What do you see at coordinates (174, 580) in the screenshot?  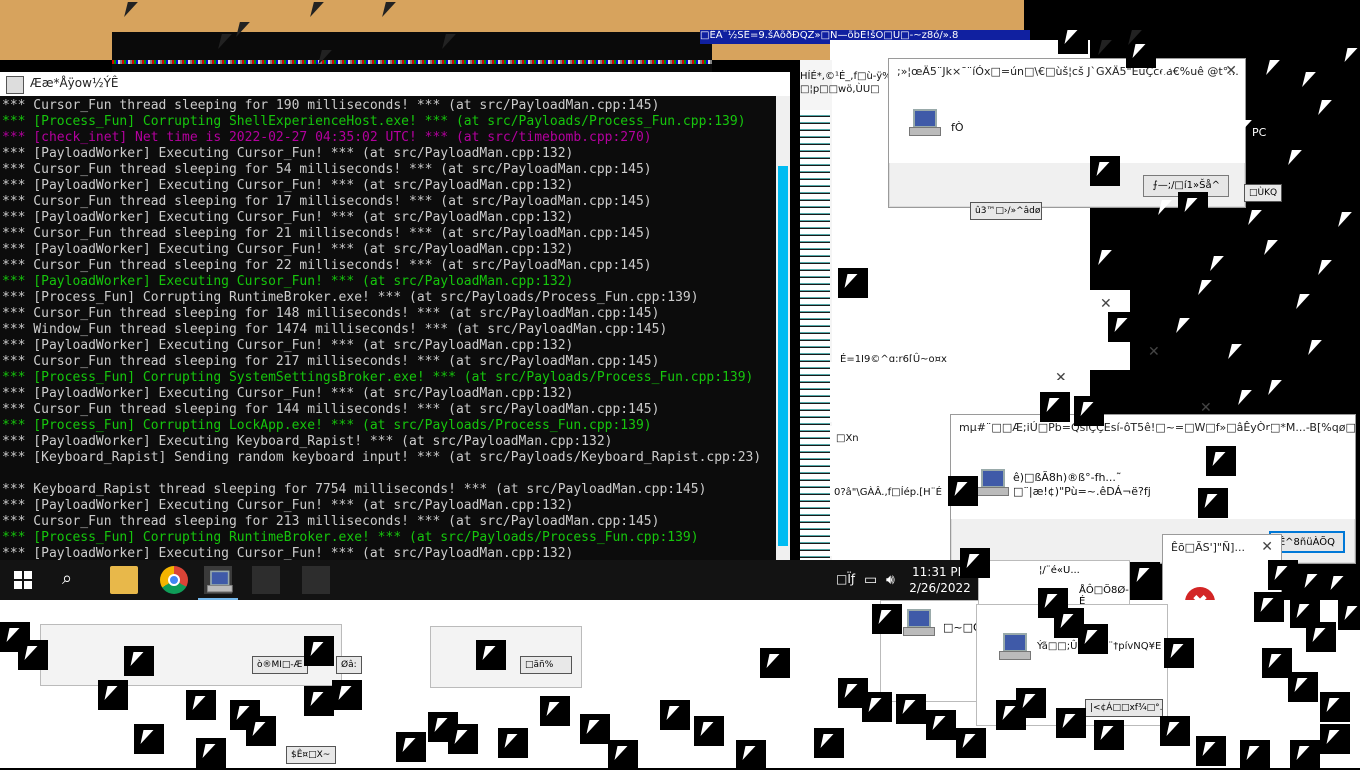 I see `chrome-icon` at bounding box center [174, 580].